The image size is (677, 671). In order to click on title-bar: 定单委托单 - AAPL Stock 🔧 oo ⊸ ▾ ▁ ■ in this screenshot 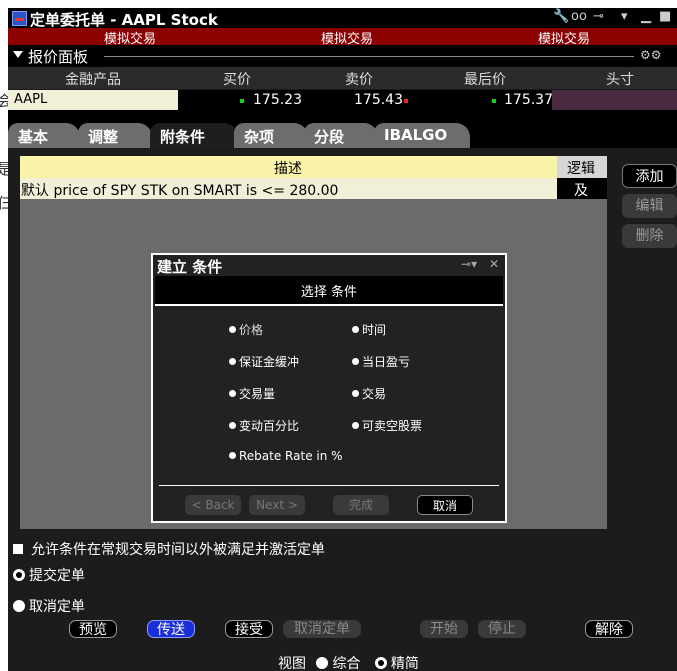, I will do `click(342, 18)`.